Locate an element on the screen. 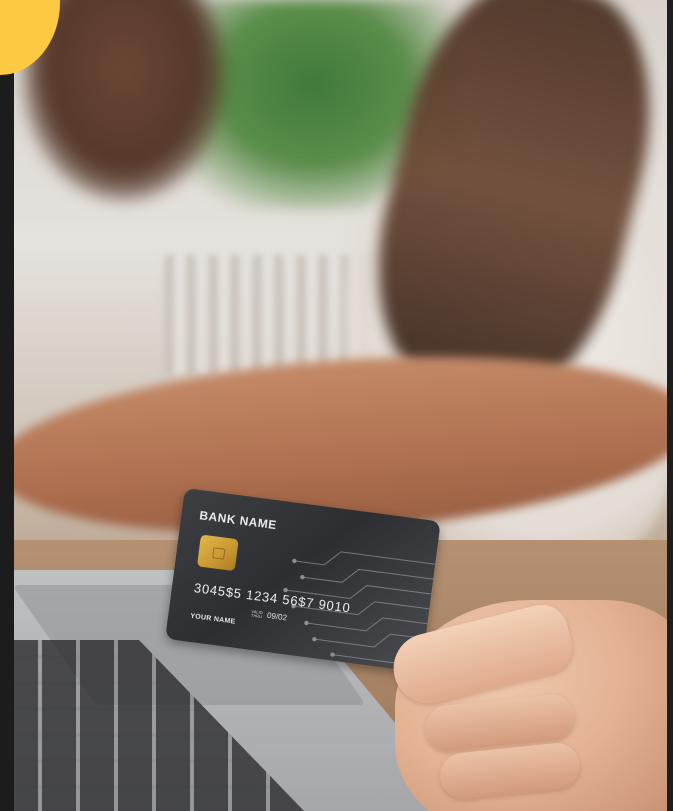 Image resolution: width=673 pixels, height=811 pixels. card-valid-label: VALID THRU is located at coordinates (256, 614).